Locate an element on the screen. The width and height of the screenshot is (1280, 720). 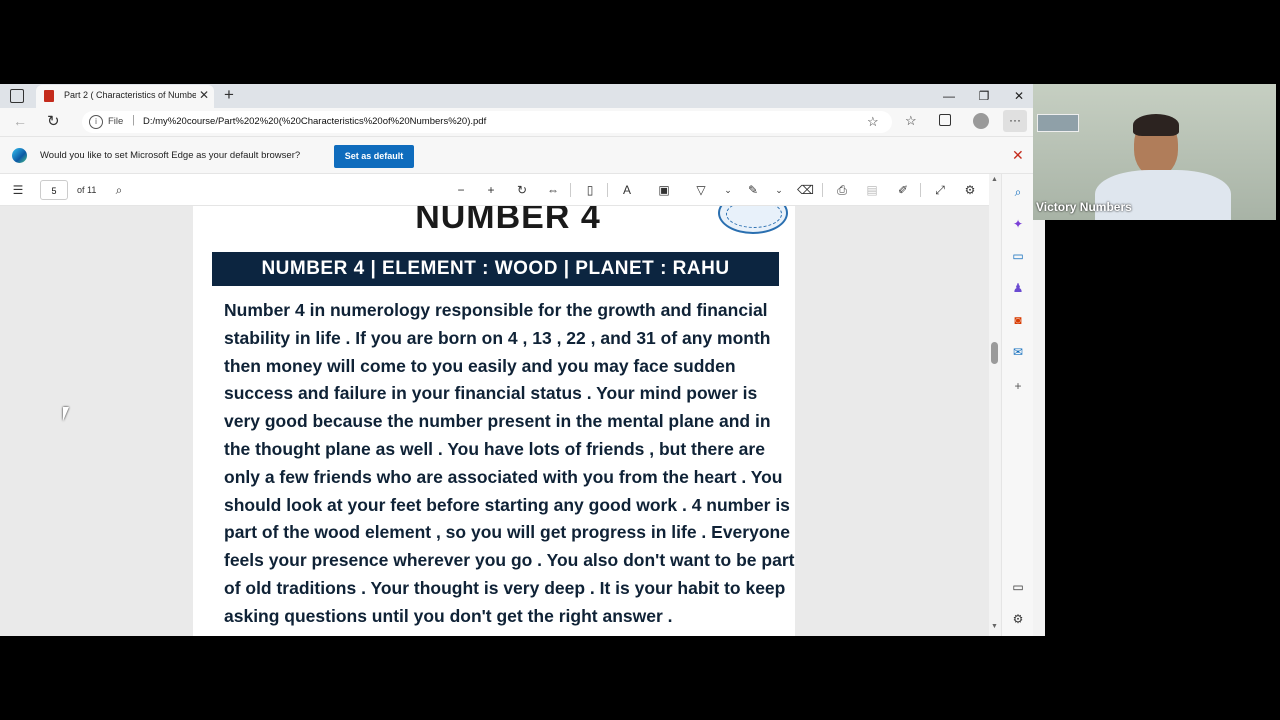
draw-icon: ✎ is located at coordinates (753, 190).